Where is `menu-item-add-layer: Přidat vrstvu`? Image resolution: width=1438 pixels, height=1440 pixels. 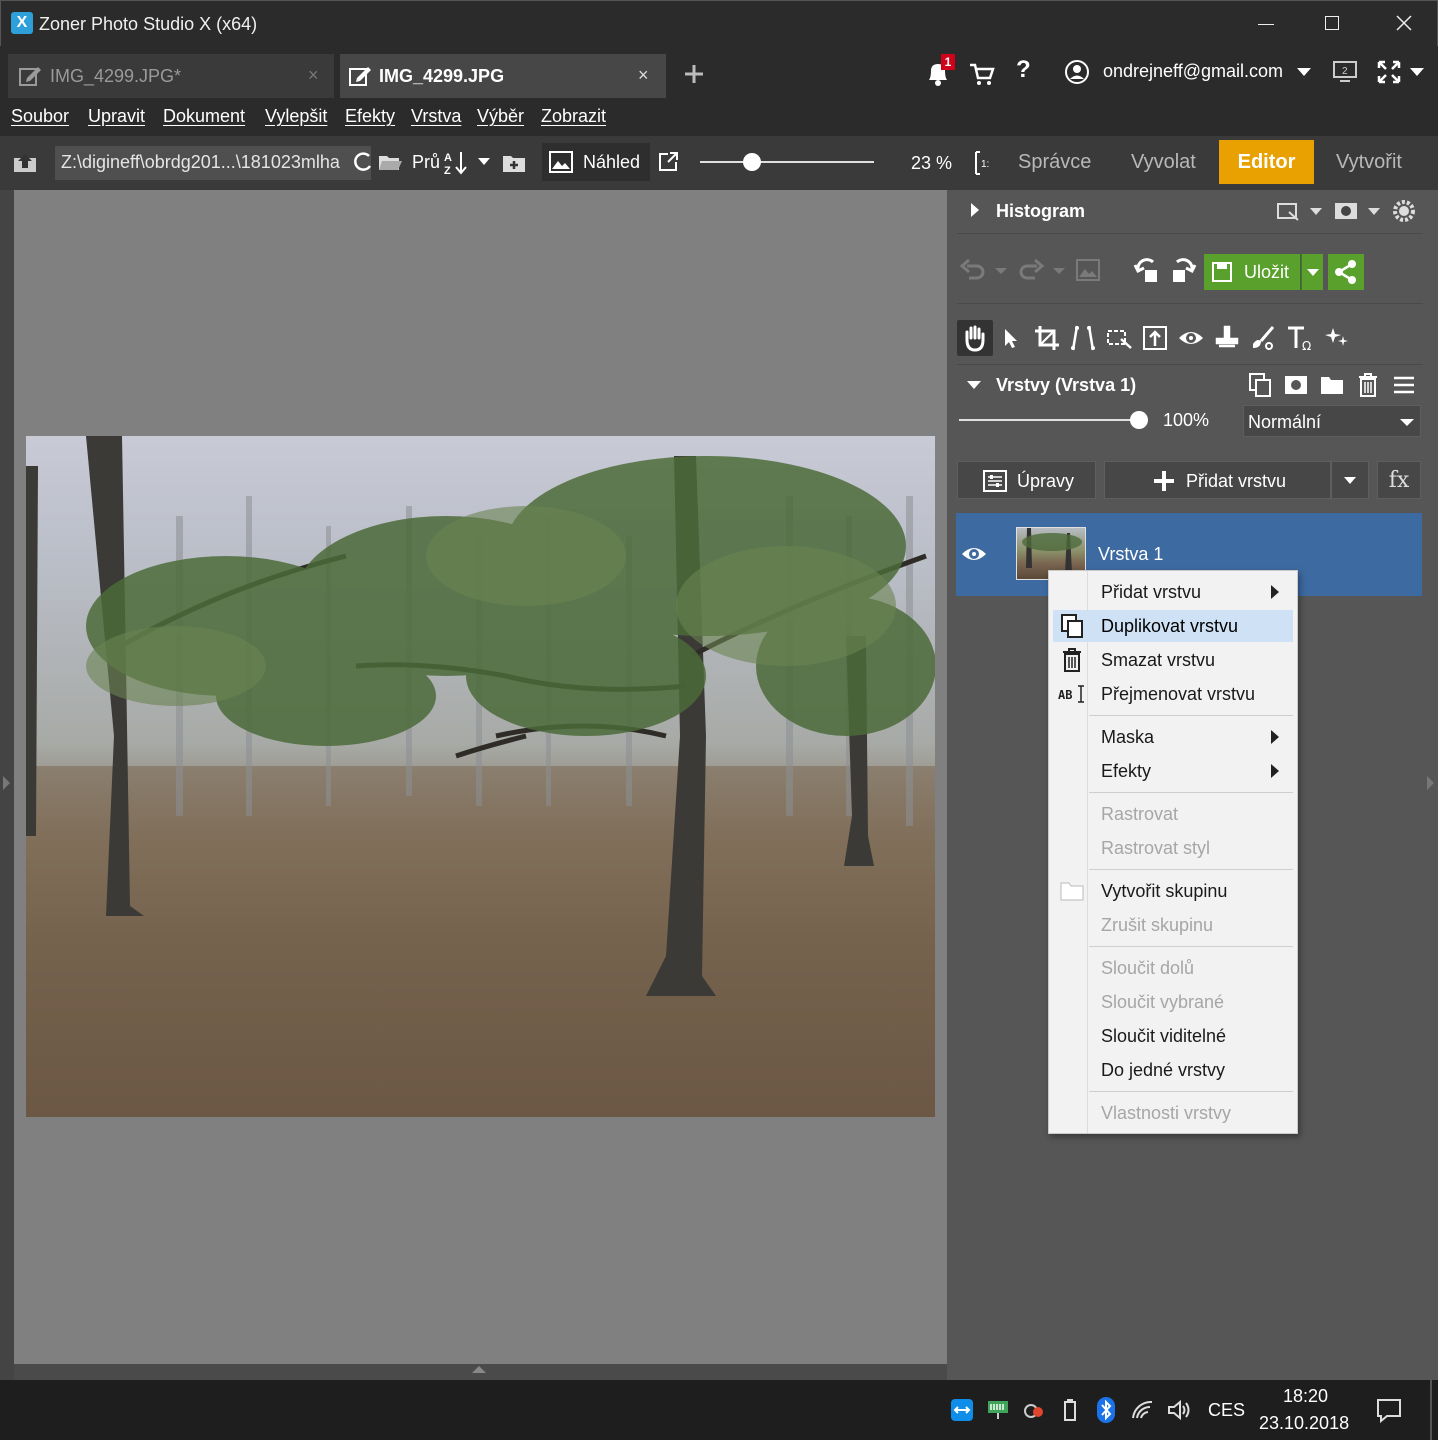
menu-item-add-layer: Přidat vrstvu is located at coordinates (1173, 592).